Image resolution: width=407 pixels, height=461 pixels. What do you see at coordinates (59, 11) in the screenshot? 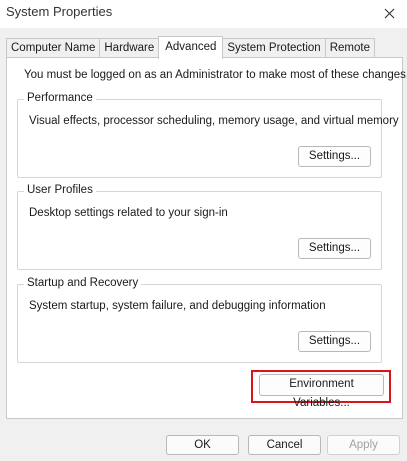
I see `window-title: System Properties` at bounding box center [59, 11].